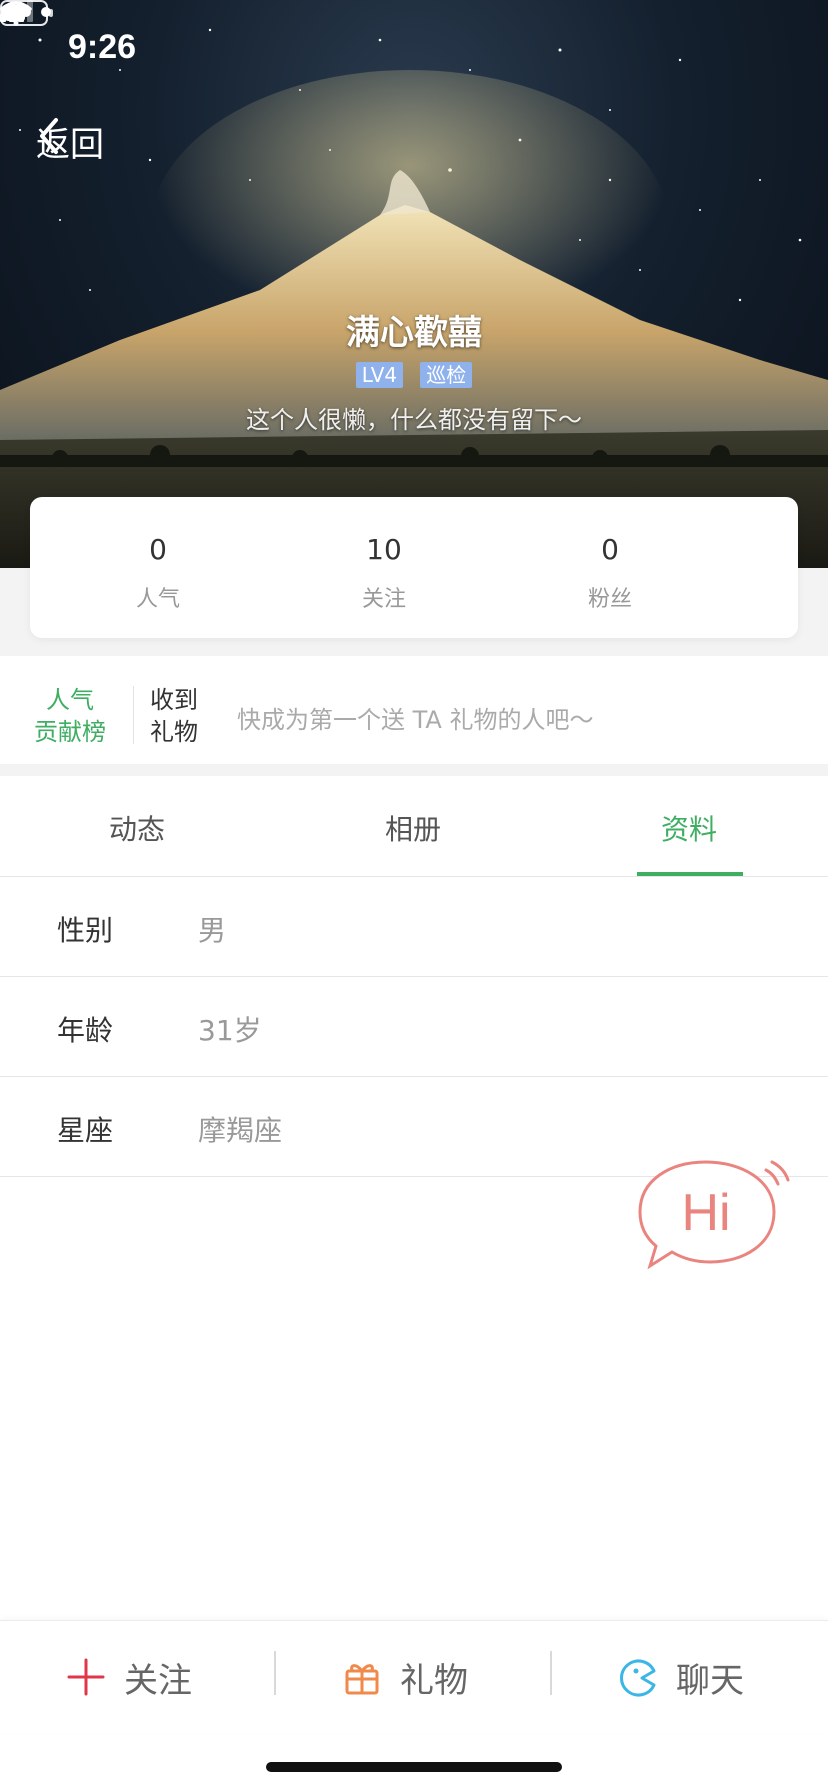  I want to click on profile-tabs: 动态 相册 资料, so click(414, 826).